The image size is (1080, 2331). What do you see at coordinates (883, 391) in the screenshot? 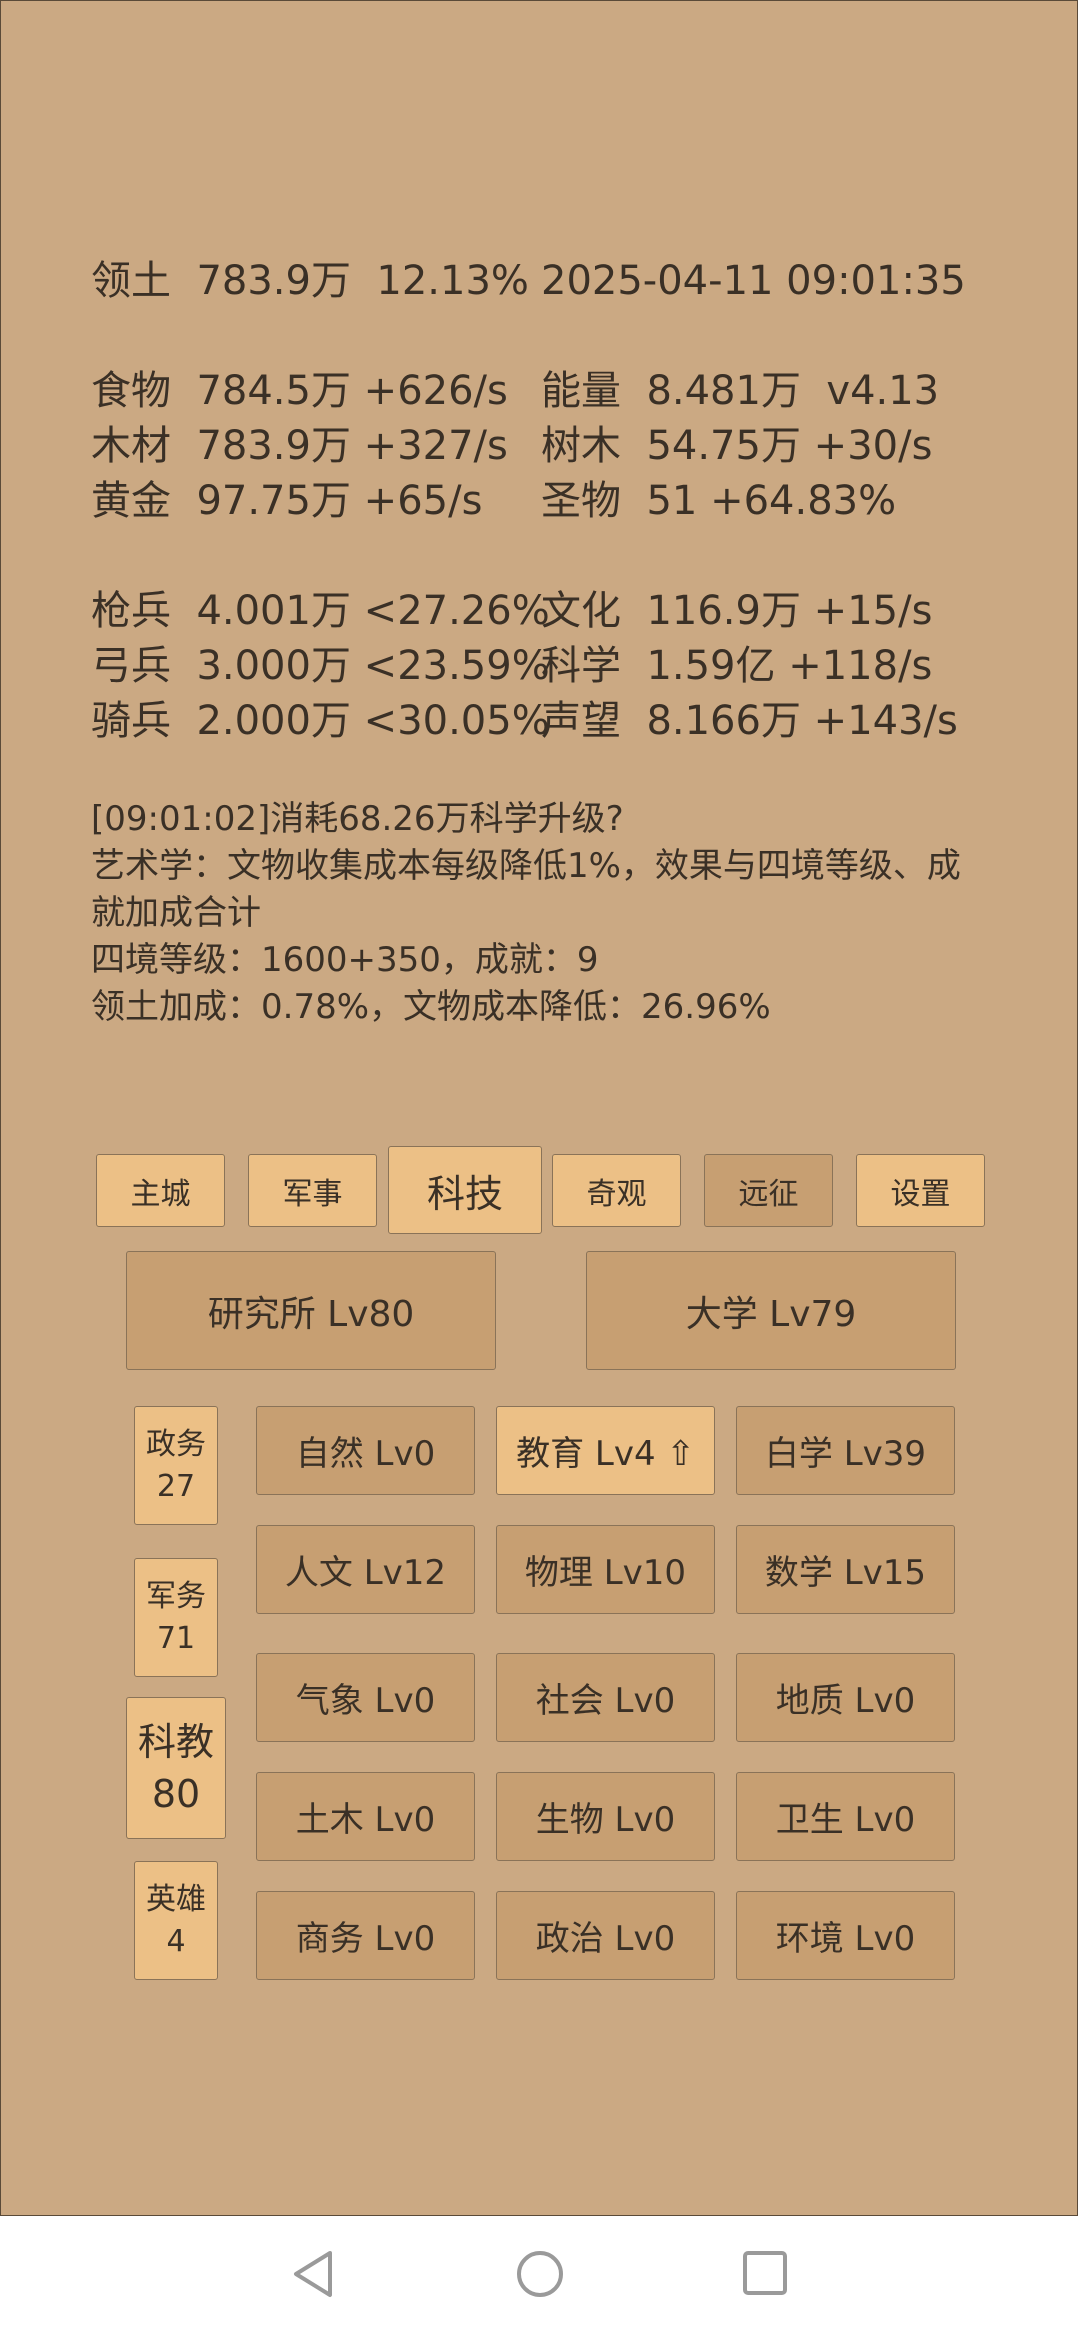
I see `version-label: v4.13` at bounding box center [883, 391].